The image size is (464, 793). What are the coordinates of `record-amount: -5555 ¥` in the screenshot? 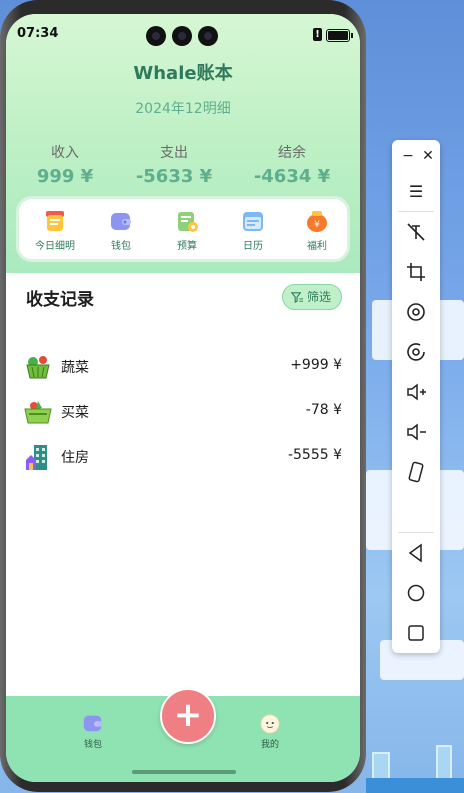 It's located at (314, 455).